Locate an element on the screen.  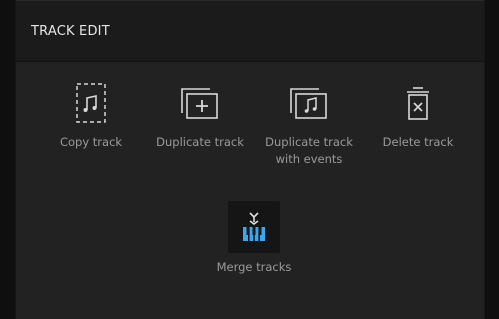
duplicate-track-label: Duplicate track is located at coordinates (200, 142).